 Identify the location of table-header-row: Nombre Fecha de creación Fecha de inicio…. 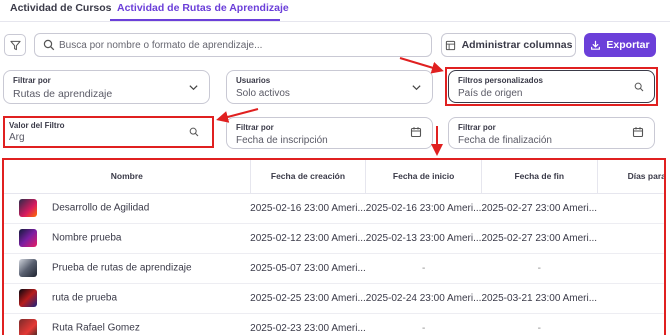
(334, 177).